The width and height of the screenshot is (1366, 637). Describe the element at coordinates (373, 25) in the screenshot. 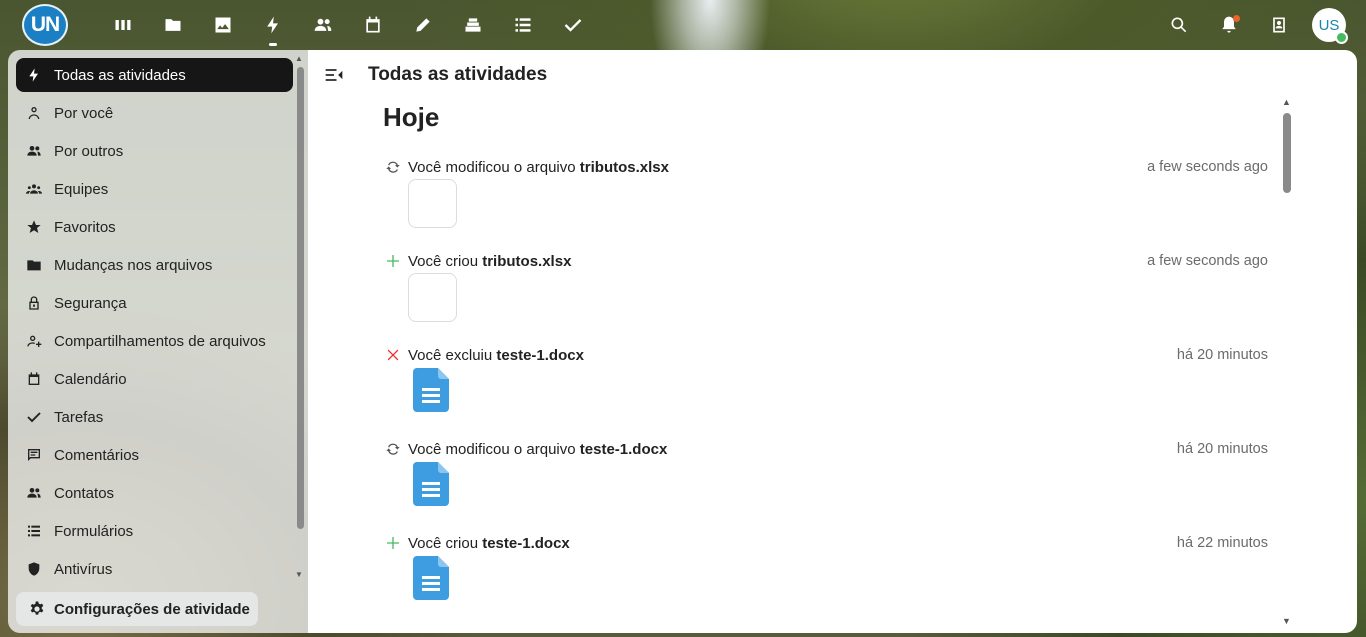

I see `calendar-icon` at that location.